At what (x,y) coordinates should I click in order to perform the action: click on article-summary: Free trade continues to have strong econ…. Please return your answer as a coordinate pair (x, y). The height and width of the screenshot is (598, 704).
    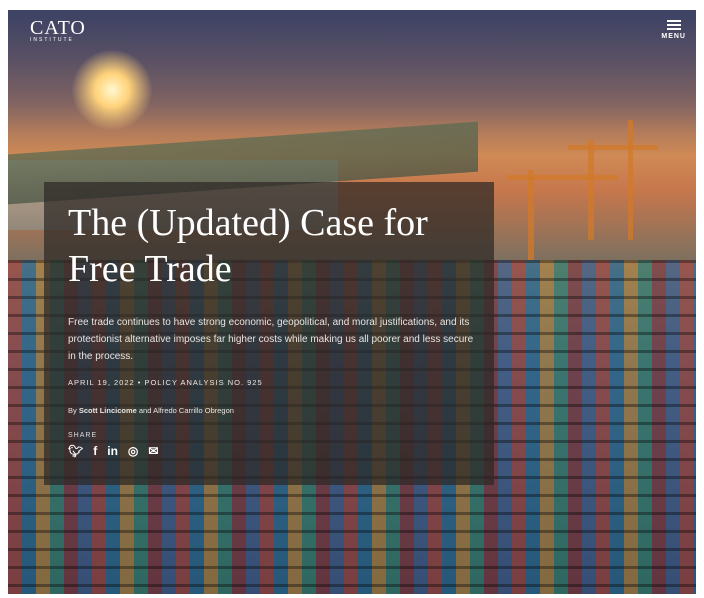
    Looking at the image, I should click on (271, 339).